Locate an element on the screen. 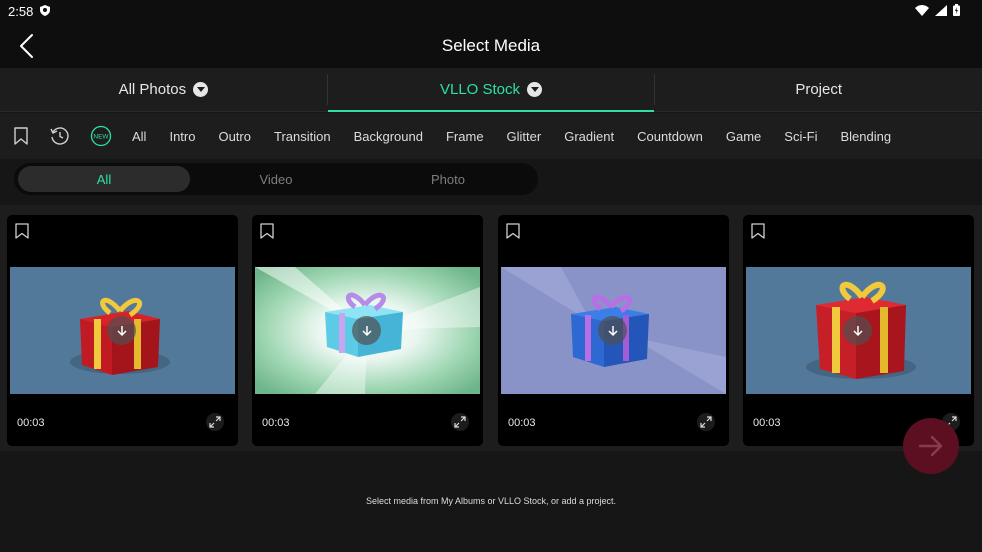 This screenshot has height=552, width=982. category-background: Background is located at coordinates (388, 136).